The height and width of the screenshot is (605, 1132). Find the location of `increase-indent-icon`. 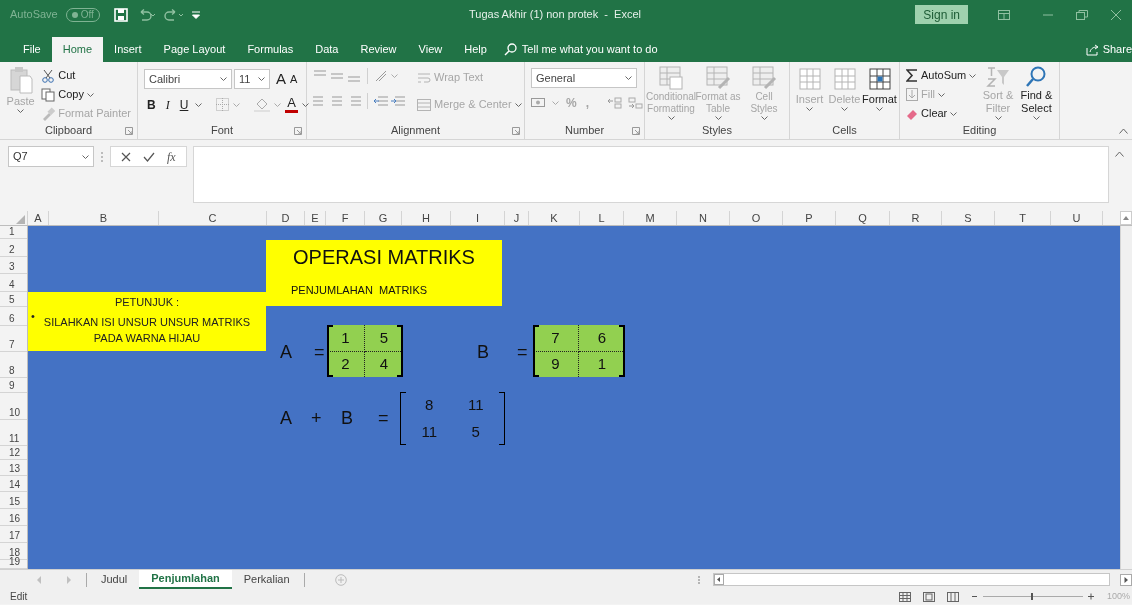

increase-indent-icon is located at coordinates (398, 101).